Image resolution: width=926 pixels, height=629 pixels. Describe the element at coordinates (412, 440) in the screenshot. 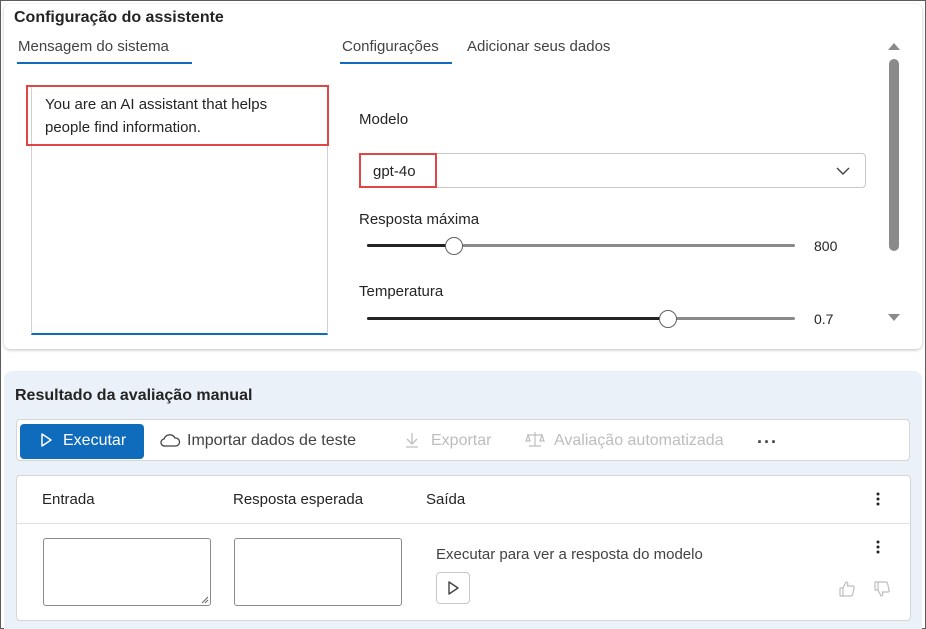

I see `download-icon` at that location.